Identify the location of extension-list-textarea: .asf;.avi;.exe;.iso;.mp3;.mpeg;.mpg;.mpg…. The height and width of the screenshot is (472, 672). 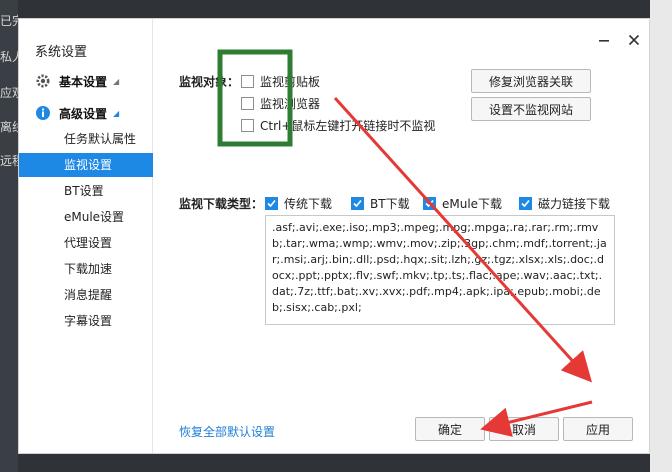
(440, 270).